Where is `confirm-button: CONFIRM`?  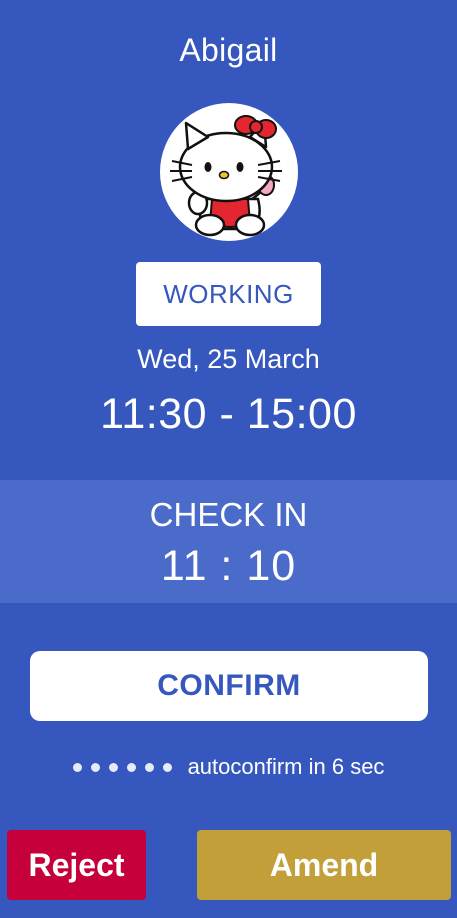 confirm-button: CONFIRM is located at coordinates (229, 686).